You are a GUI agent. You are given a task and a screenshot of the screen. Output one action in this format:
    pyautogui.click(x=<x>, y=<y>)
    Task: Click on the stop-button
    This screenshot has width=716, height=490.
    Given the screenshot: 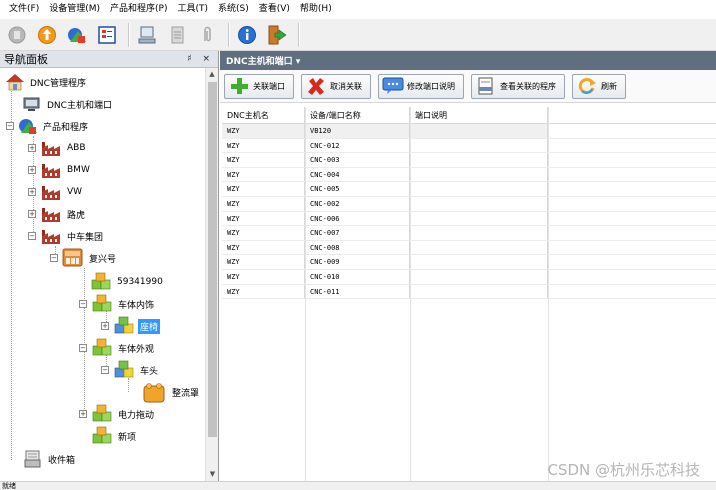 What is the action you would take?
    pyautogui.click(x=17, y=35)
    